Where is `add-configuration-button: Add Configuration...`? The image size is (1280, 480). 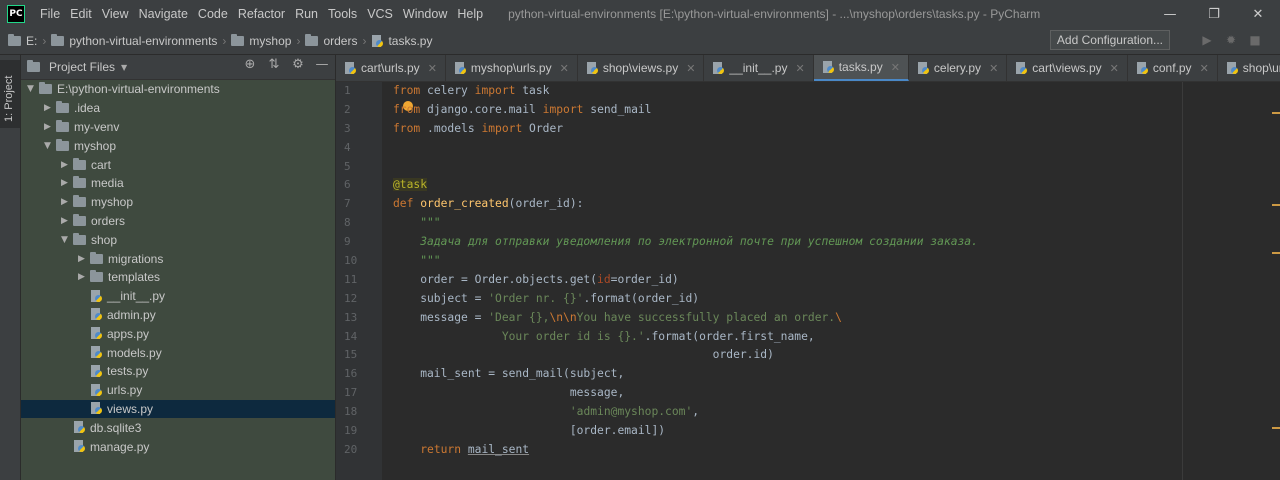
add-configuration-button: Add Configuration... is located at coordinates (1109, 40).